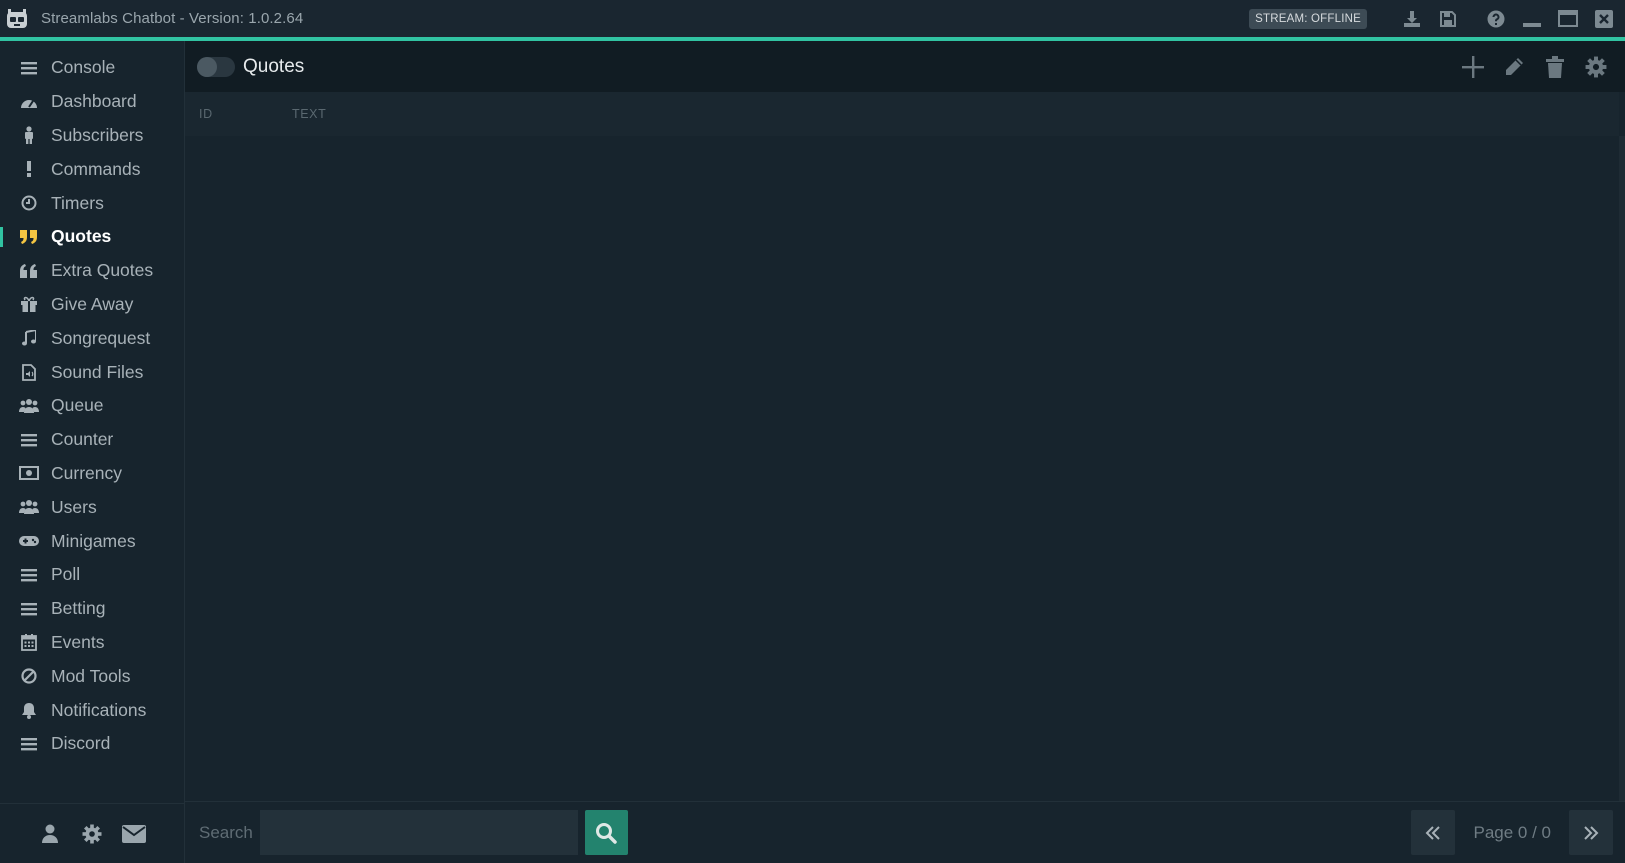 The image size is (1625, 863). I want to click on toggle-knob, so click(207, 66).